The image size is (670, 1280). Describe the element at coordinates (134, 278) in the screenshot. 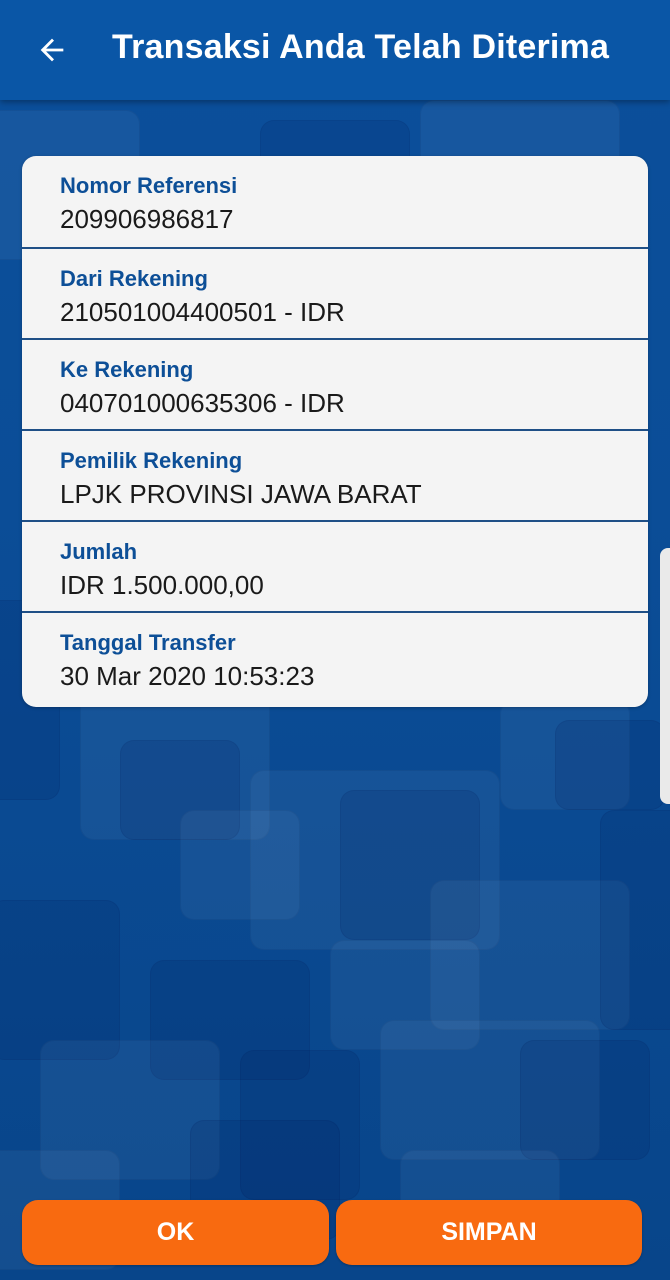

I see `detail-label: Dari Rekening` at that location.